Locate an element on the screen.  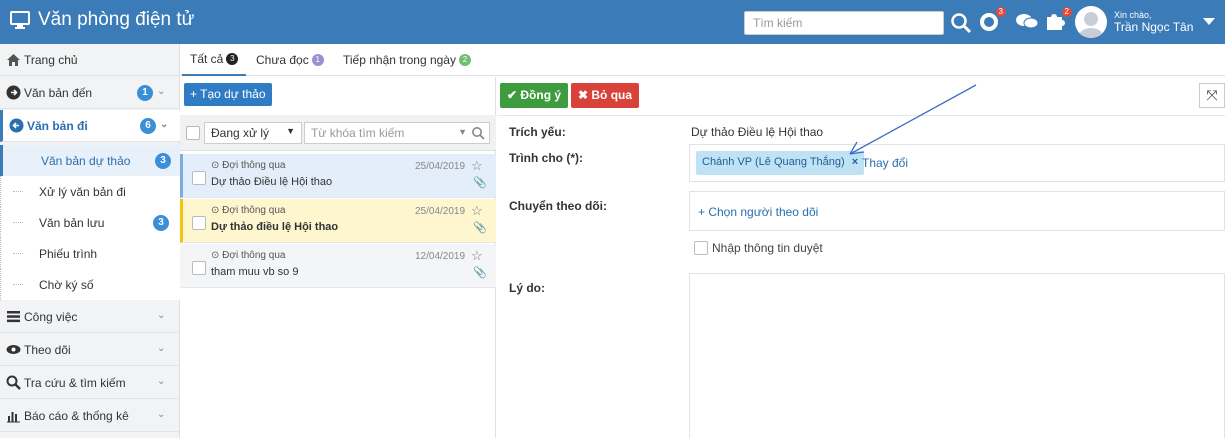
item-title: Dự thảo Điều lệ Hội thao is located at coordinates (272, 182).